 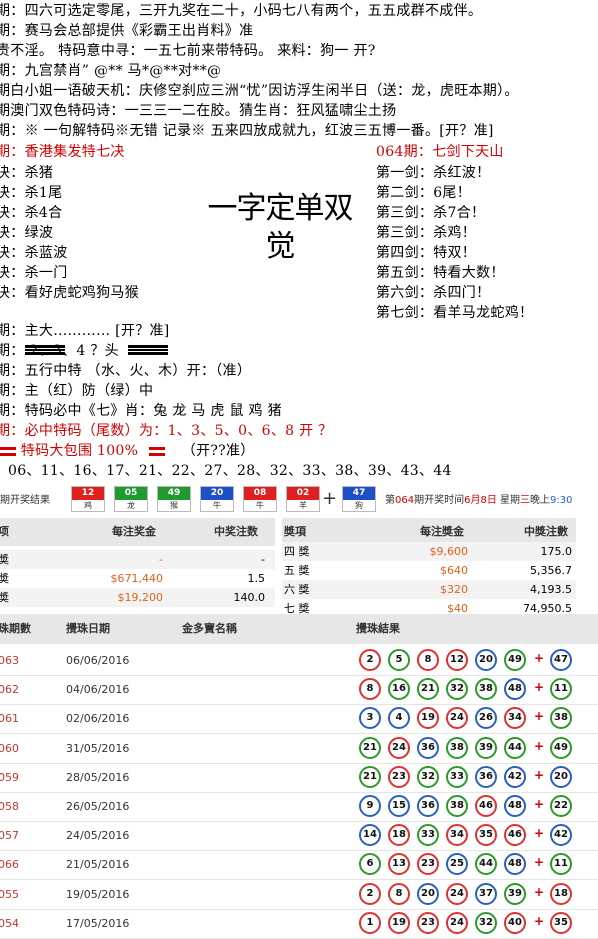 I want to click on result-ball: 19, so click(x=399, y=922).